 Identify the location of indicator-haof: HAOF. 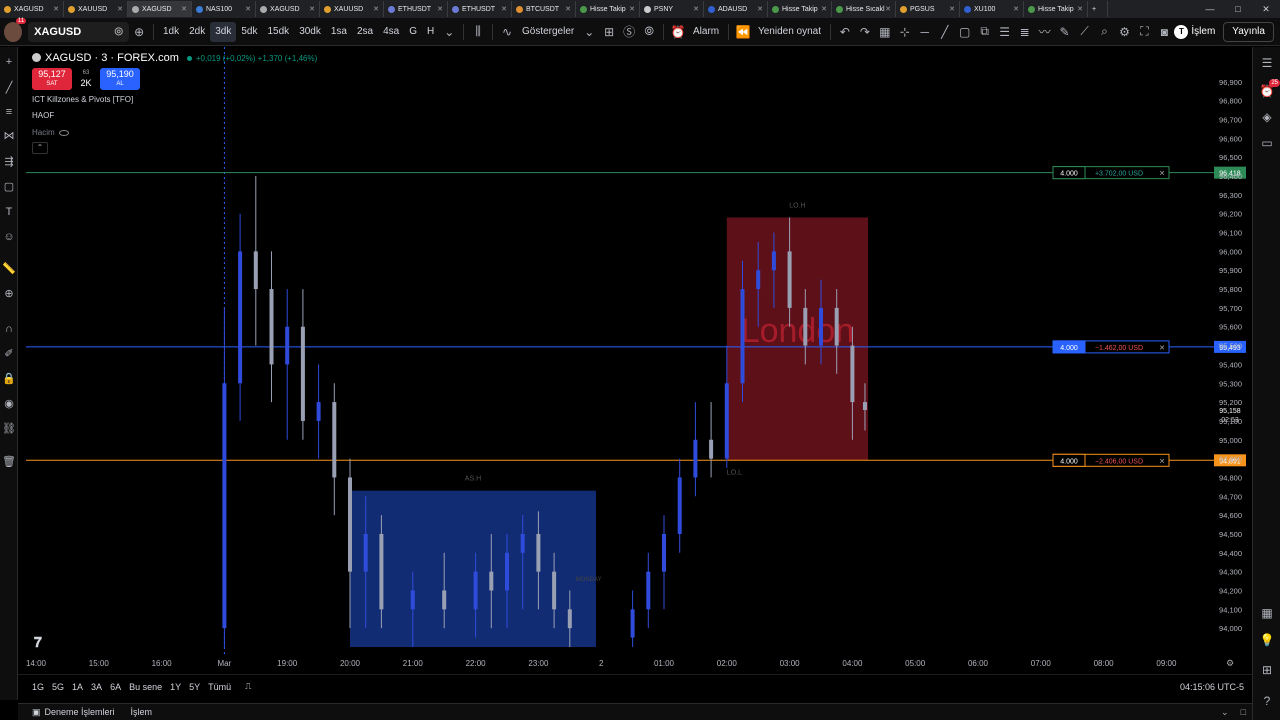
(174, 116).